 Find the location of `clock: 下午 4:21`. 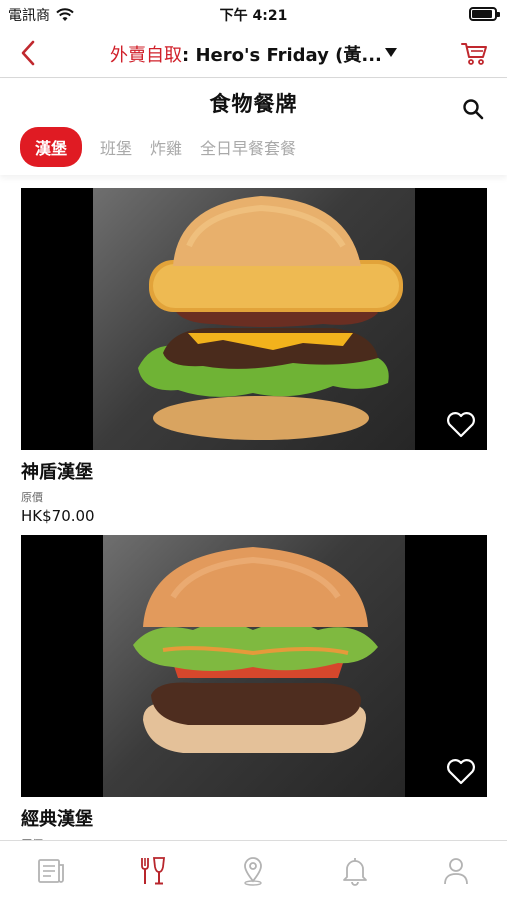

clock: 下午 4:21 is located at coordinates (253, 16).